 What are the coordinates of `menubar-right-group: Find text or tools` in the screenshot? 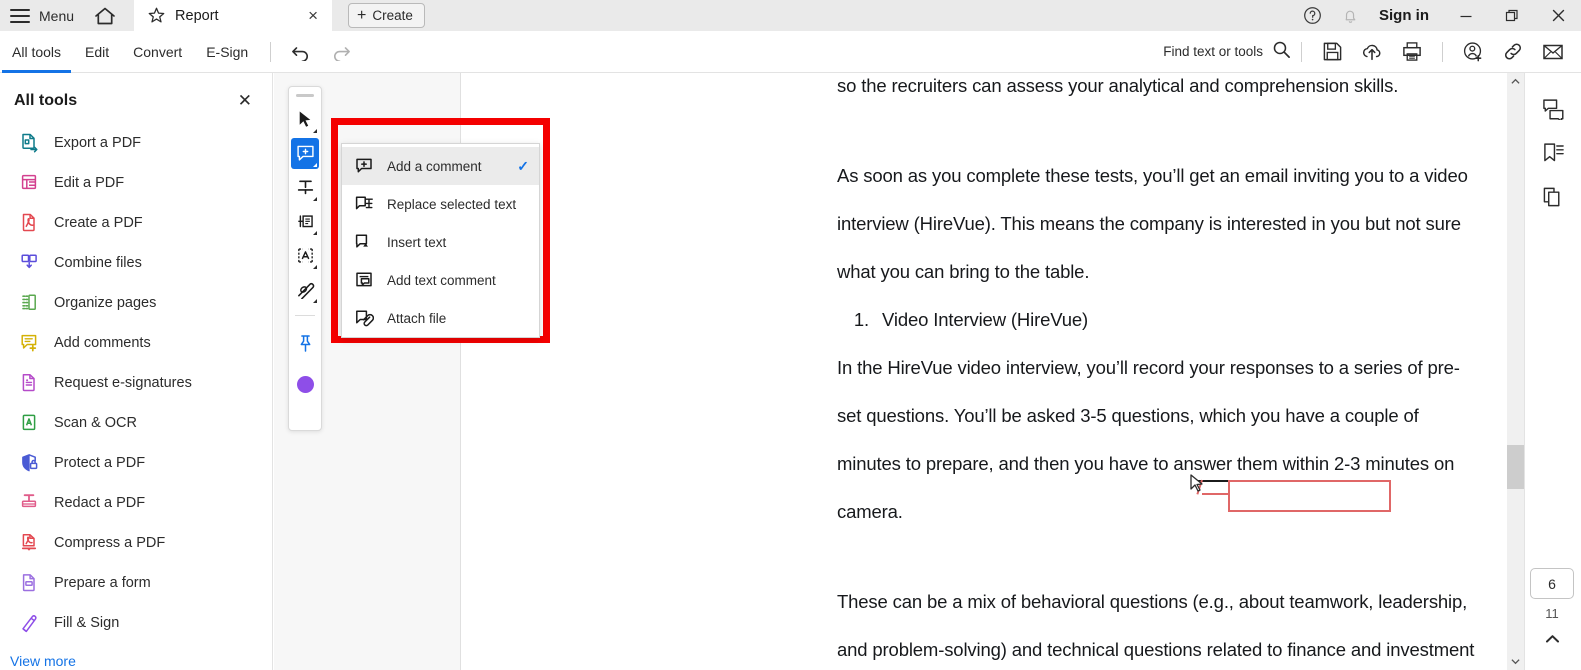 It's located at (1372, 52).